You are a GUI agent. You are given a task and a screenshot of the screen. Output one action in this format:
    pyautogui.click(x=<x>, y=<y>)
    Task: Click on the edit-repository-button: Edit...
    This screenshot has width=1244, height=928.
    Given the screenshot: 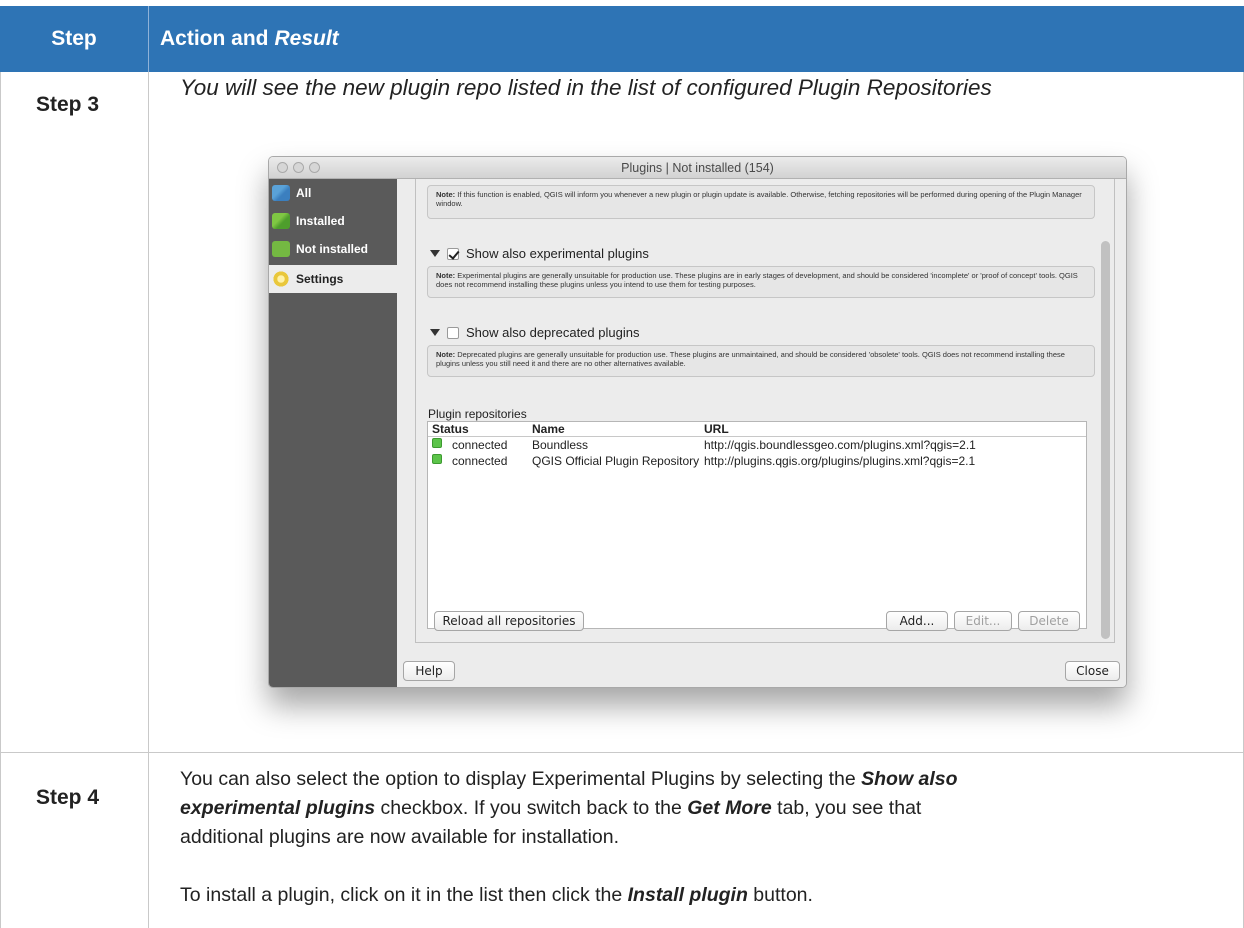 What is the action you would take?
    pyautogui.click(x=983, y=621)
    